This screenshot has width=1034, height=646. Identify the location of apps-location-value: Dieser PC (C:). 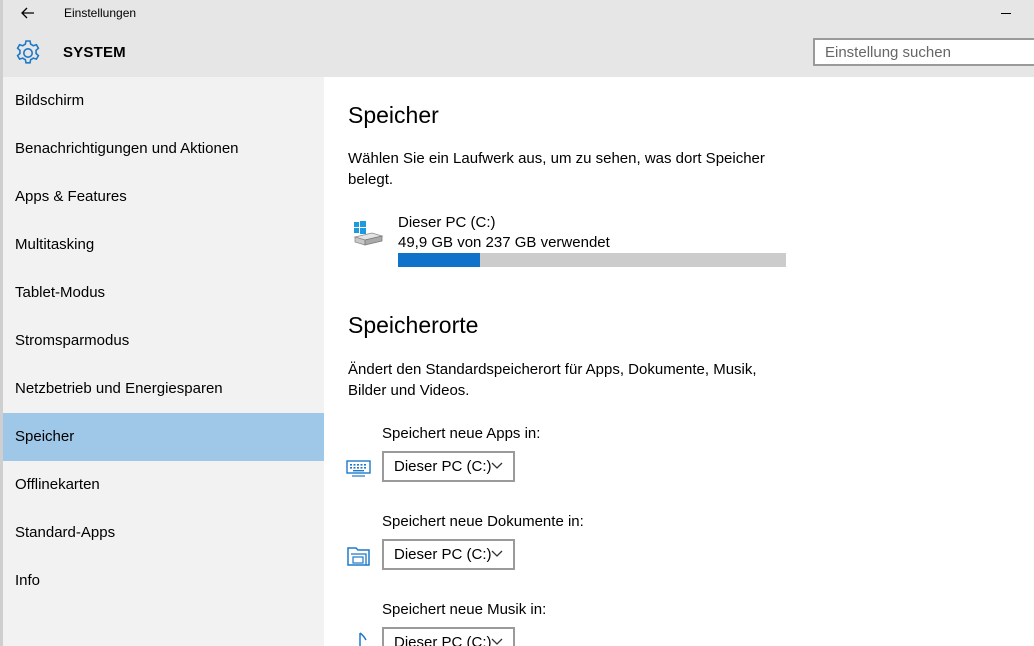
(443, 466).